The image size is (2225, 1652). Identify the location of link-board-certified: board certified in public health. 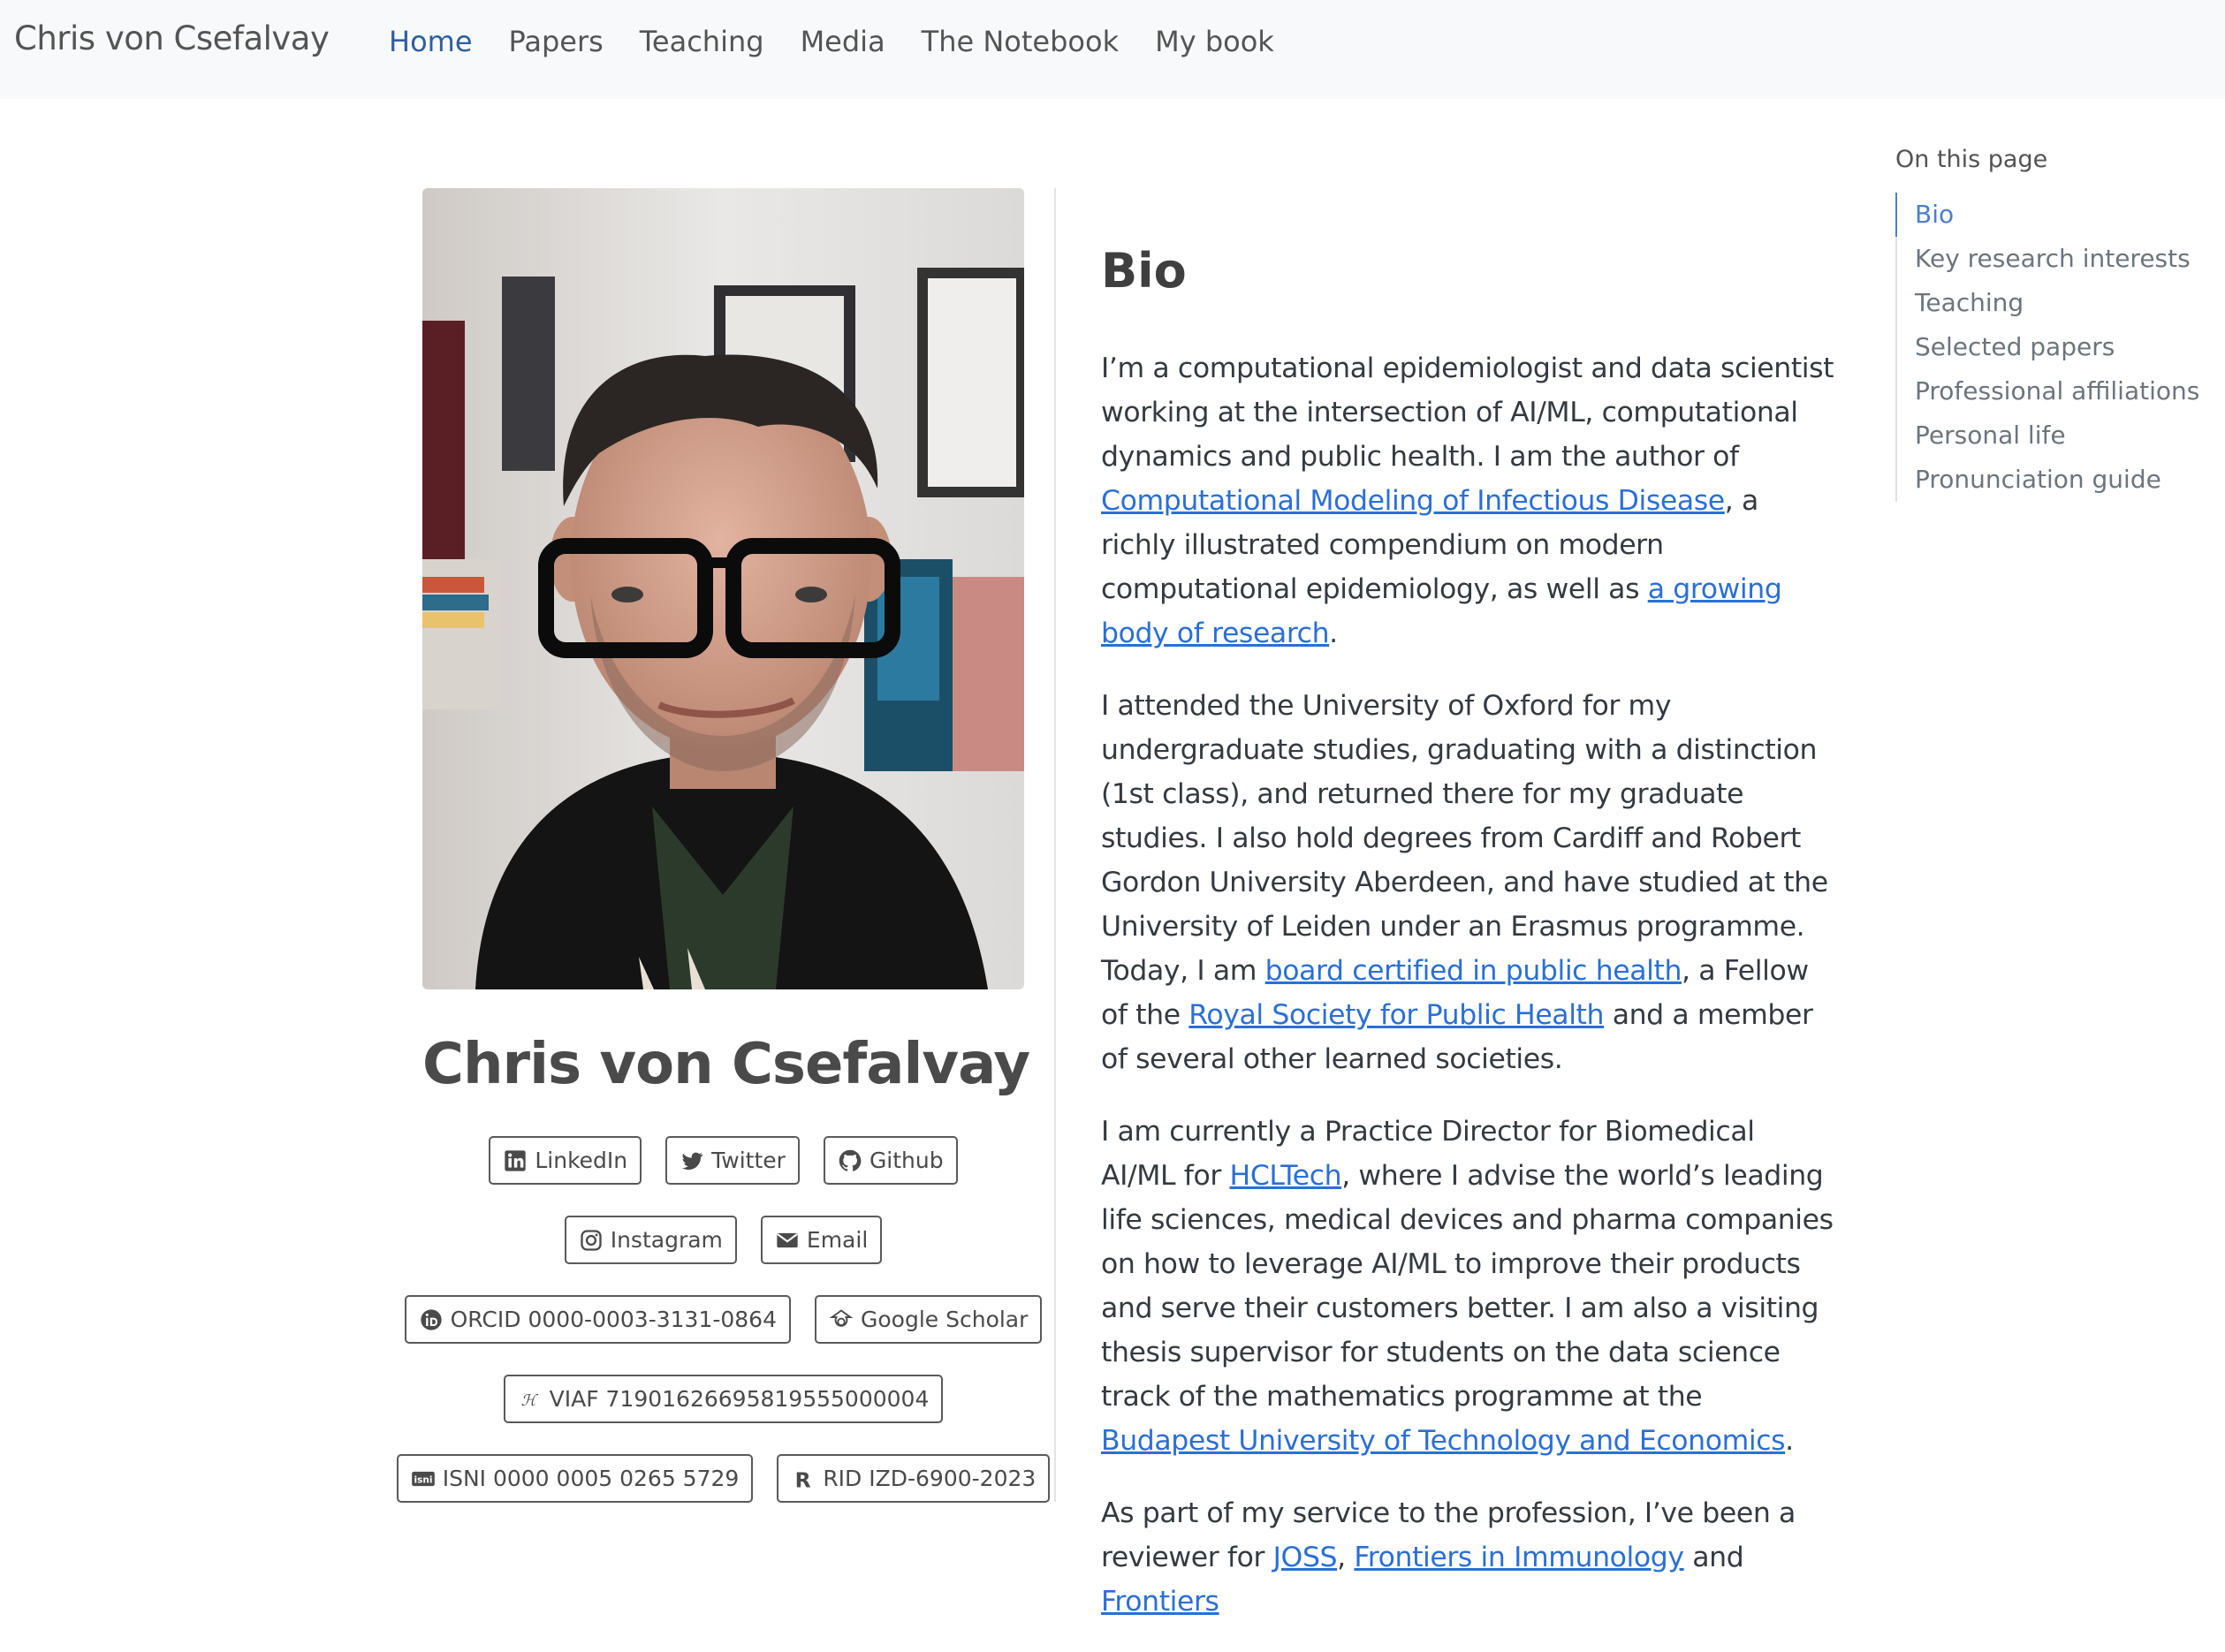
(1473, 971).